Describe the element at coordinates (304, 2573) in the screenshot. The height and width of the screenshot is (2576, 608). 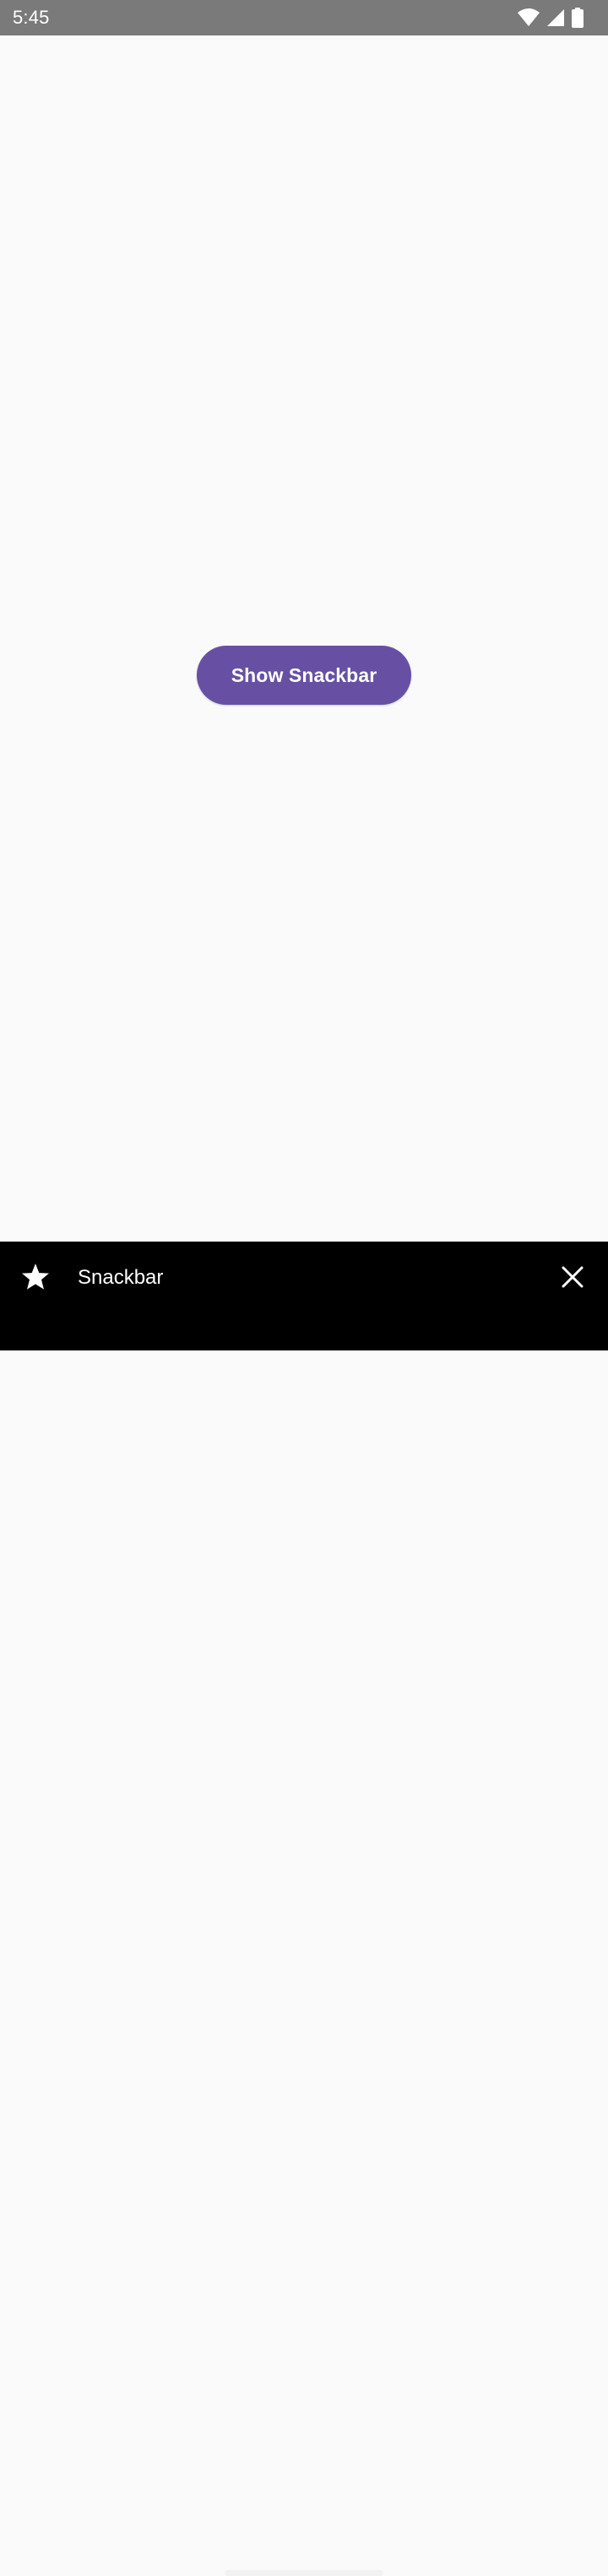
I see `home-indicator` at that location.